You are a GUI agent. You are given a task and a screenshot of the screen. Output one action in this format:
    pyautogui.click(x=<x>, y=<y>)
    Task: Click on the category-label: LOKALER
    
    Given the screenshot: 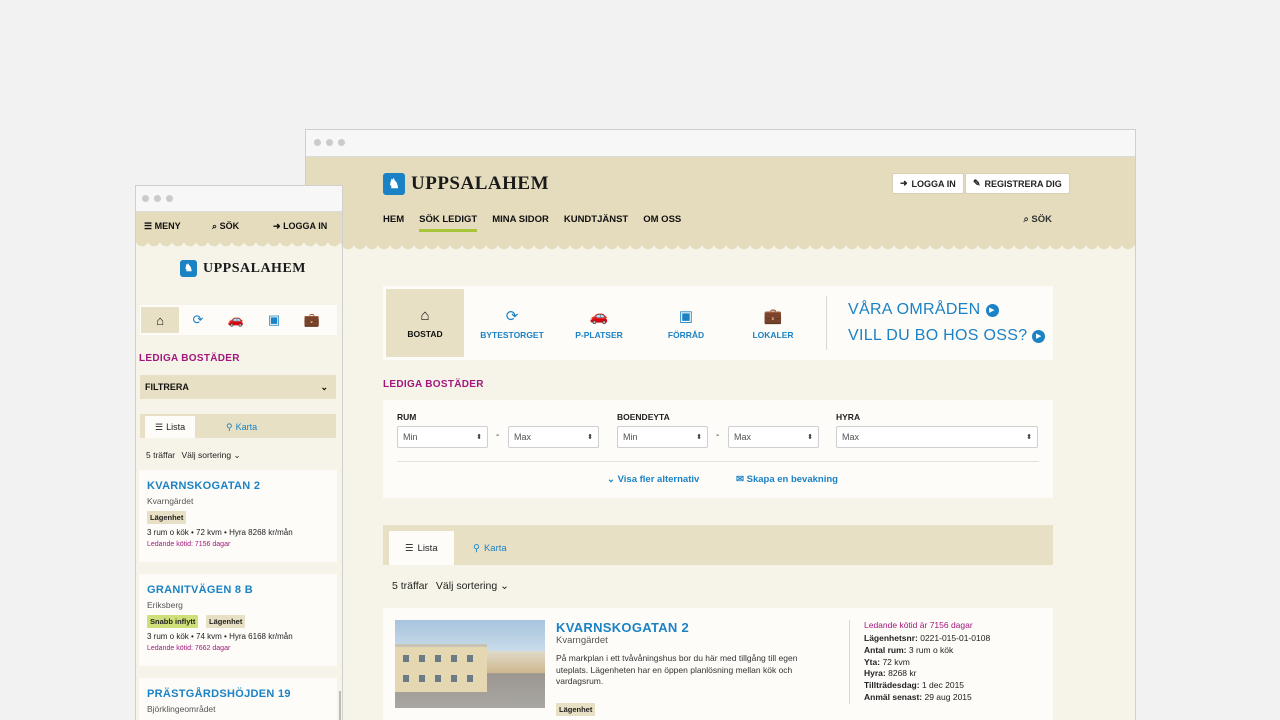 What is the action you would take?
    pyautogui.click(x=773, y=334)
    